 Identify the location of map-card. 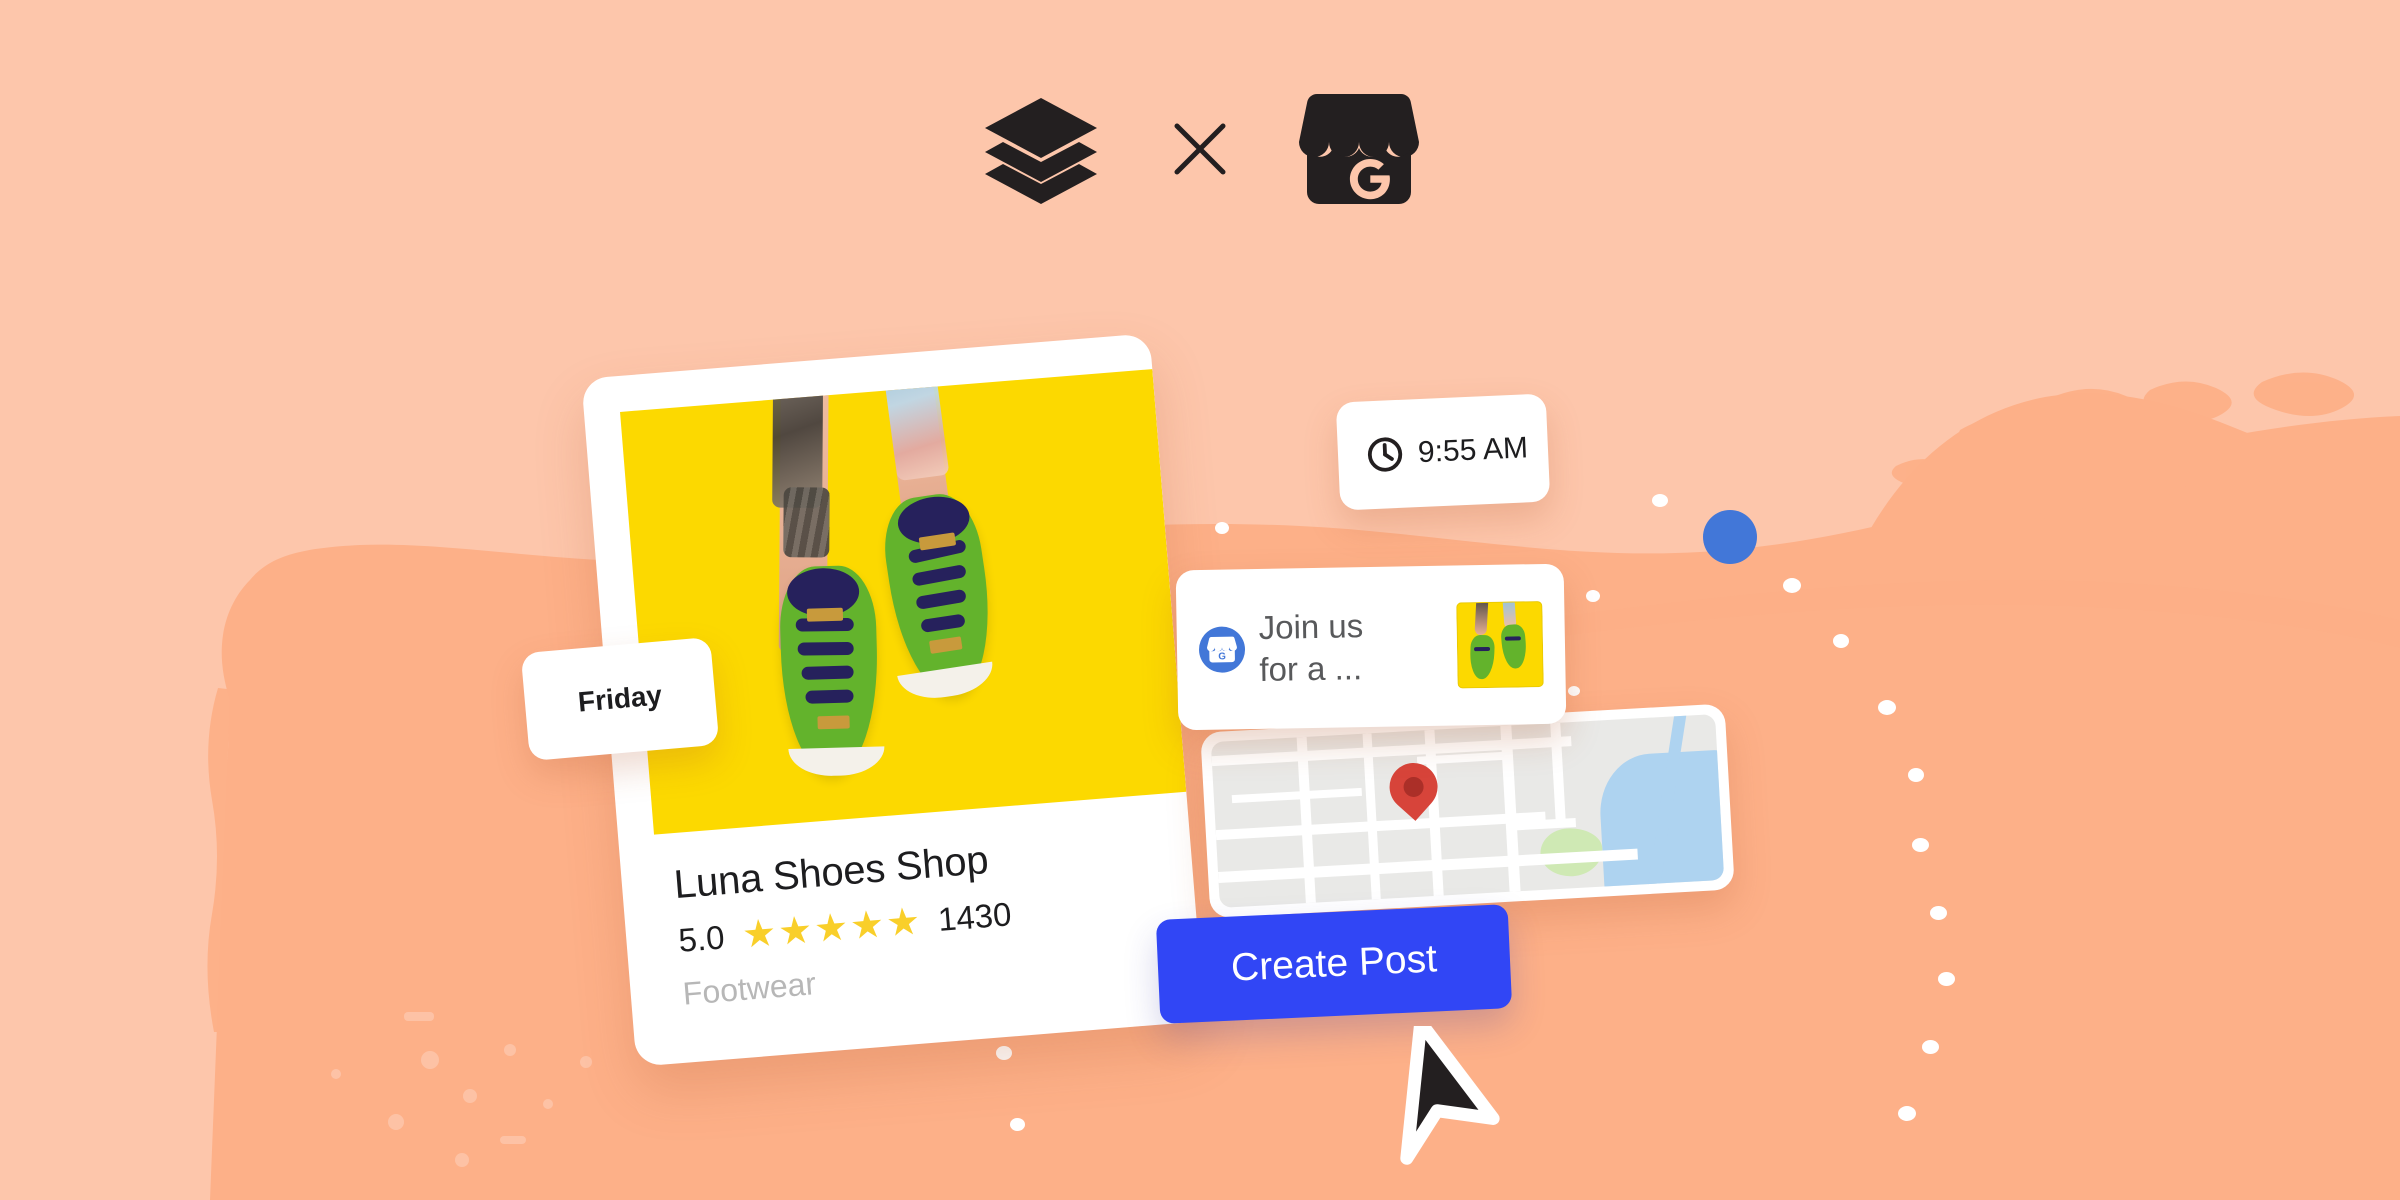
(1467, 811).